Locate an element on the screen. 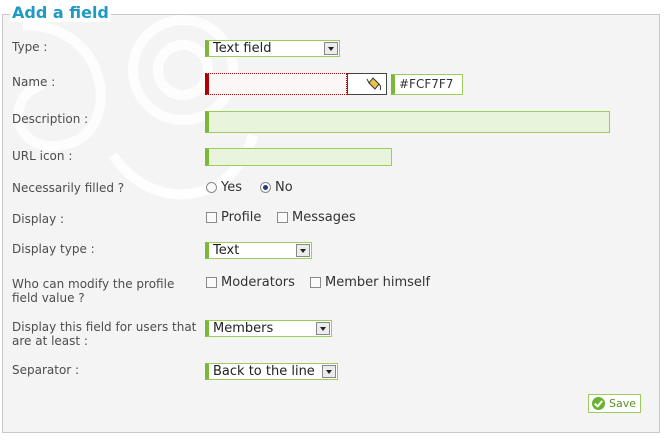 The image size is (668, 443). radio-no is located at coordinates (265, 187).